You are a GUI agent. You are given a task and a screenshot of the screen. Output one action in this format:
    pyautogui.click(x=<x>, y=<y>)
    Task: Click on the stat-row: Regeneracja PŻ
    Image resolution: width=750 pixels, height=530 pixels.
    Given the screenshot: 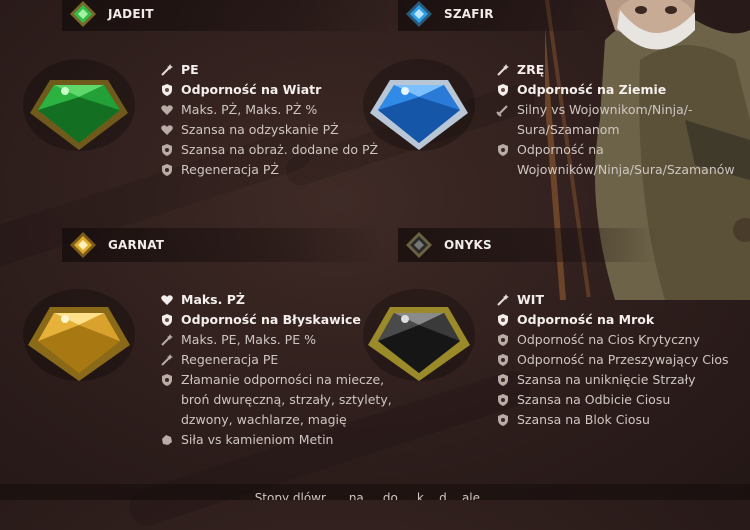 What is the action you would take?
    pyautogui.click(x=269, y=170)
    